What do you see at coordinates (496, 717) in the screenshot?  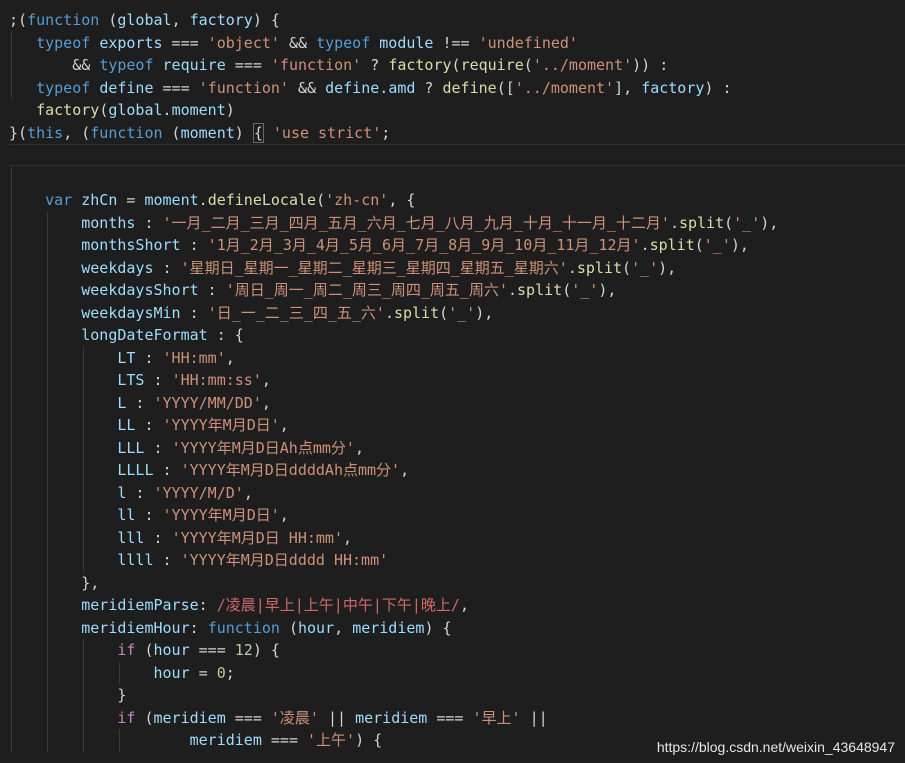 I see `code-token: '早上'` at bounding box center [496, 717].